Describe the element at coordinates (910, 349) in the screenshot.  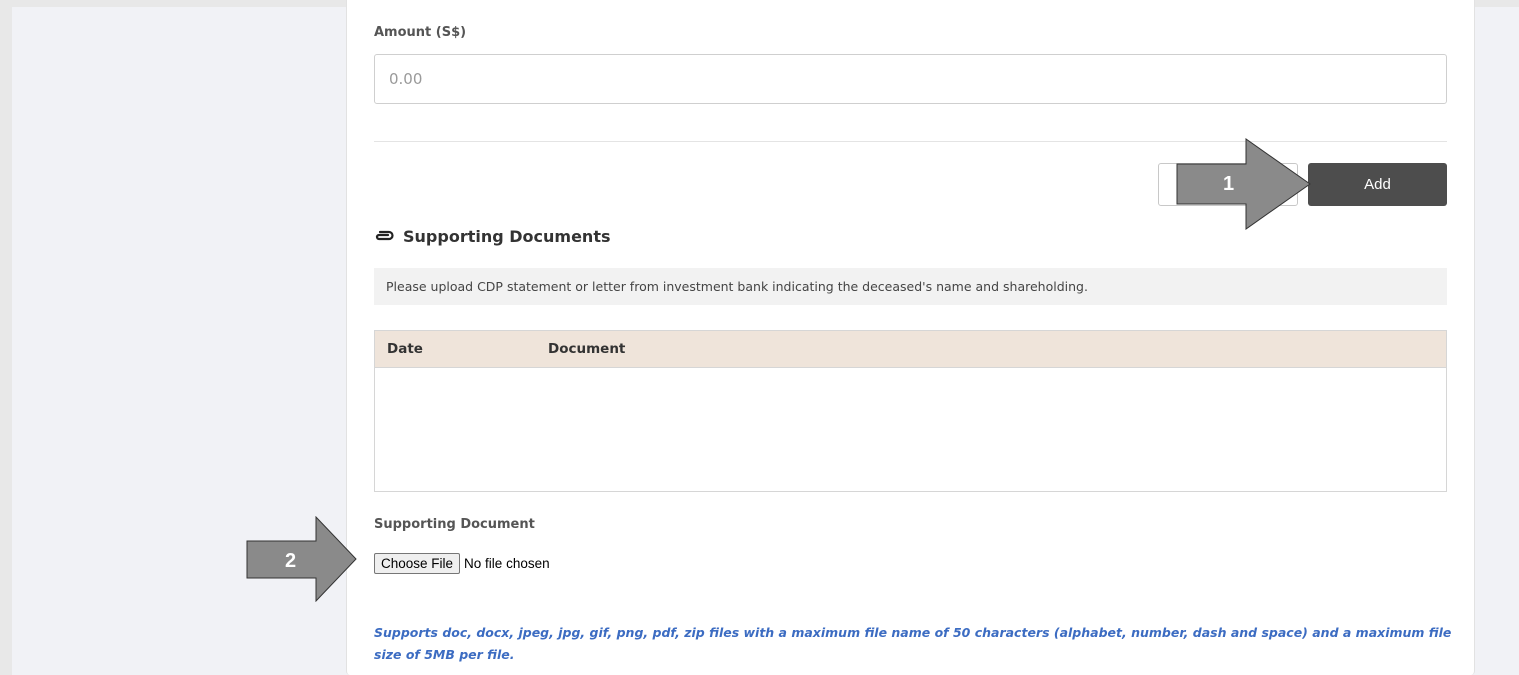
I see `table-header: Date Document` at that location.